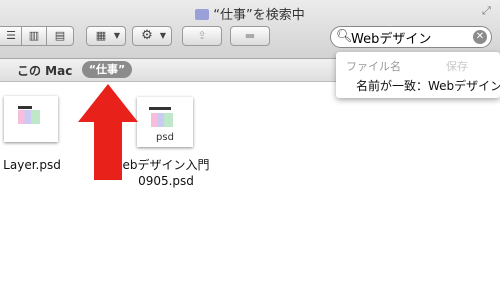  Describe the element at coordinates (11, 36) in the screenshot. I see `list-view-icon: ☰` at that location.